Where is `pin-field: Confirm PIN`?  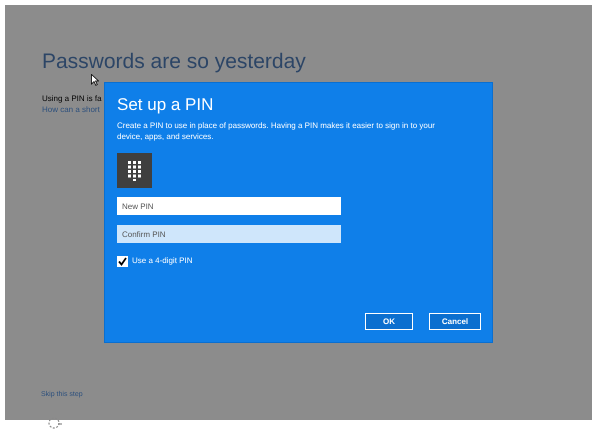 pin-field: Confirm PIN is located at coordinates (229, 234).